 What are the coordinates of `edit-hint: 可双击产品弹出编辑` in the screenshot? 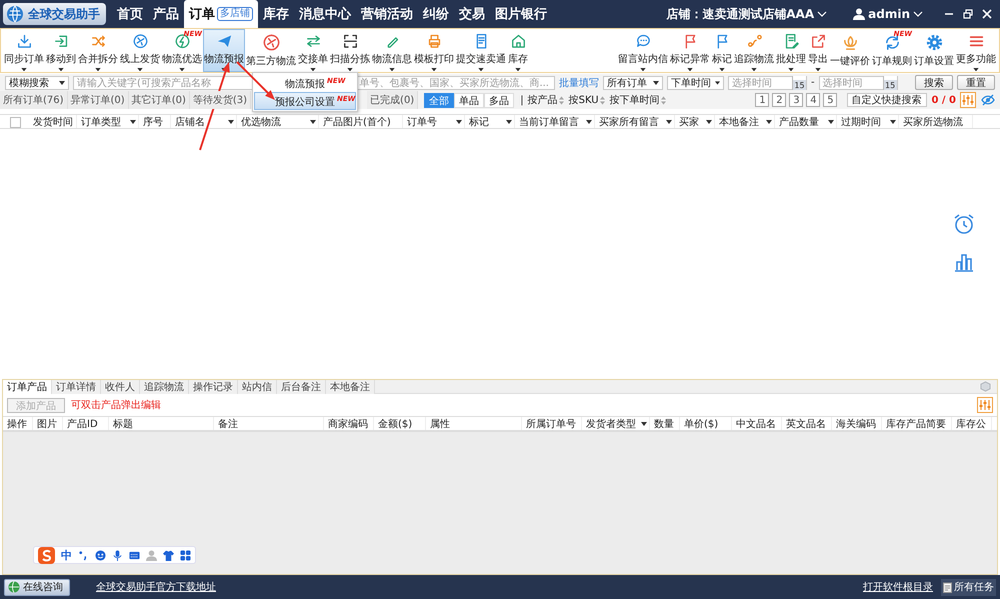 It's located at (116, 405).